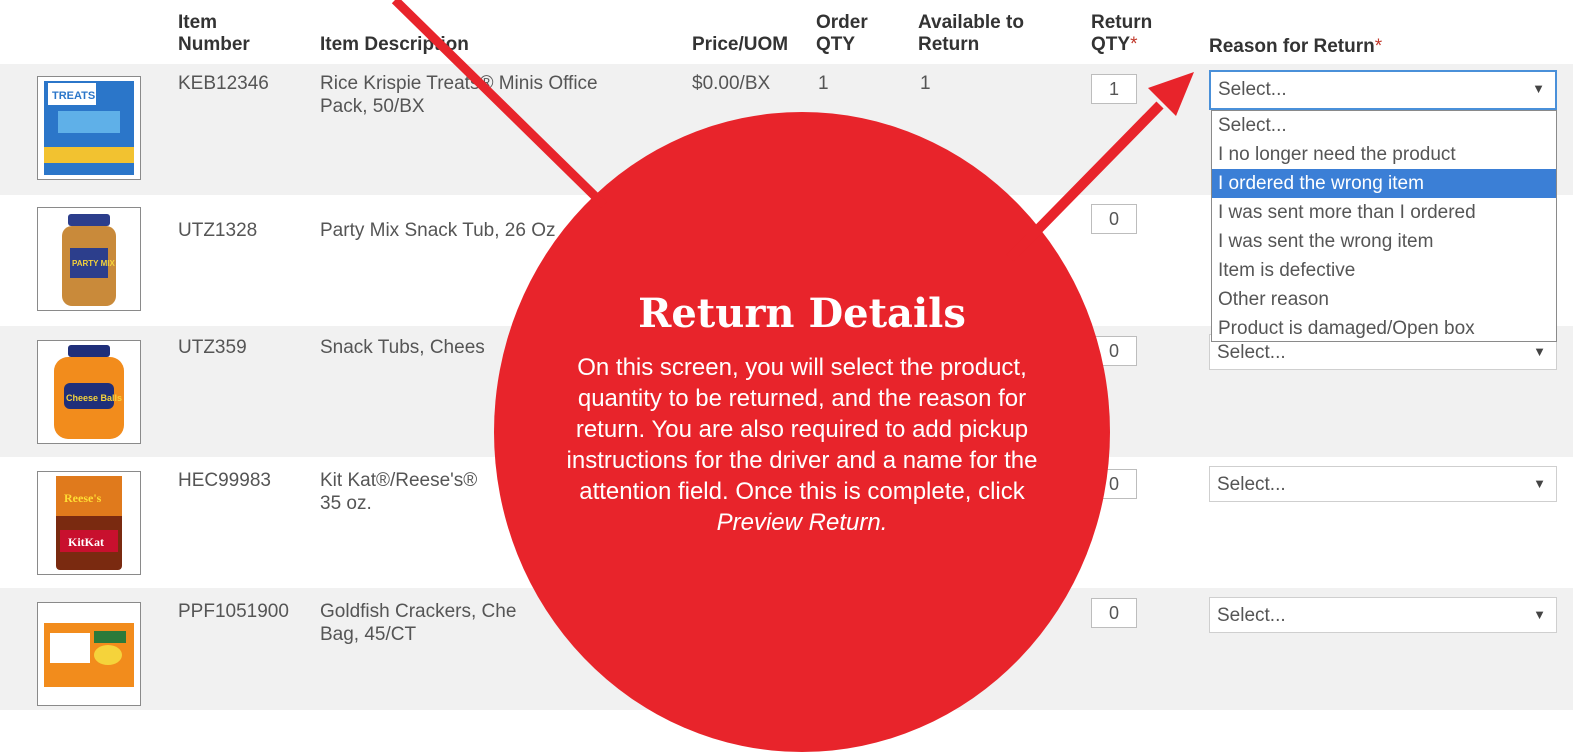 The image size is (1573, 752). Describe the element at coordinates (499, 104) in the screenshot. I see `arrow-left-shaft` at that location.